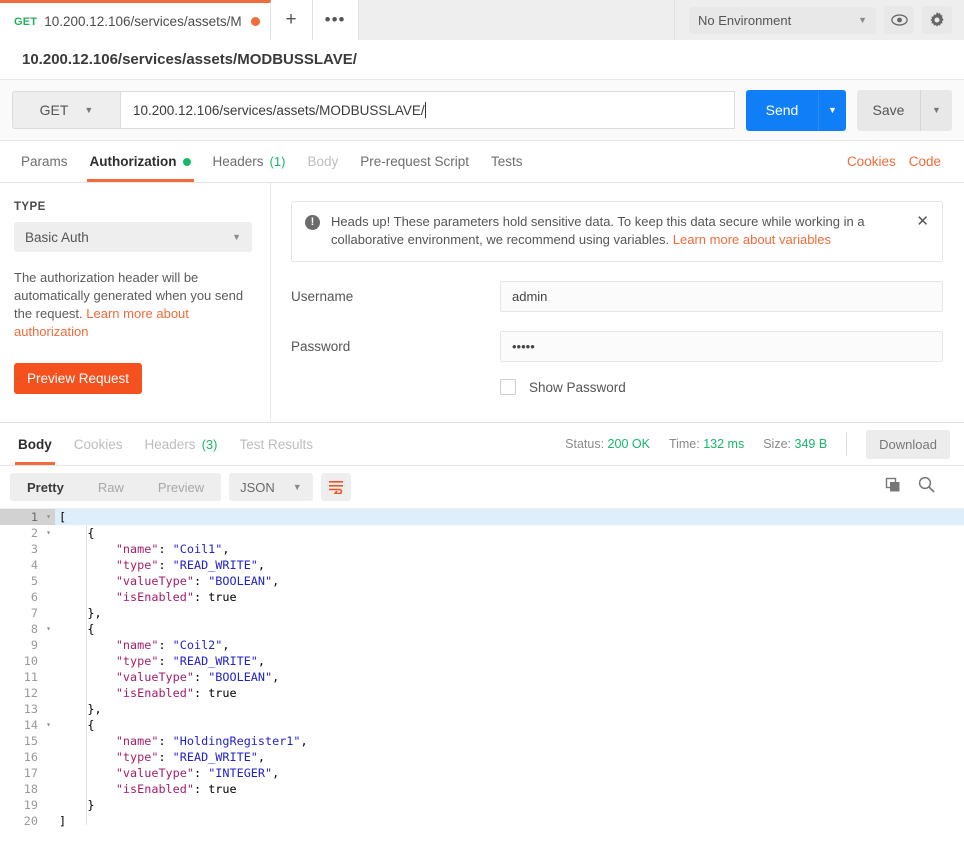  I want to click on auth-type-selector: Basic Auth ▼, so click(133, 237).